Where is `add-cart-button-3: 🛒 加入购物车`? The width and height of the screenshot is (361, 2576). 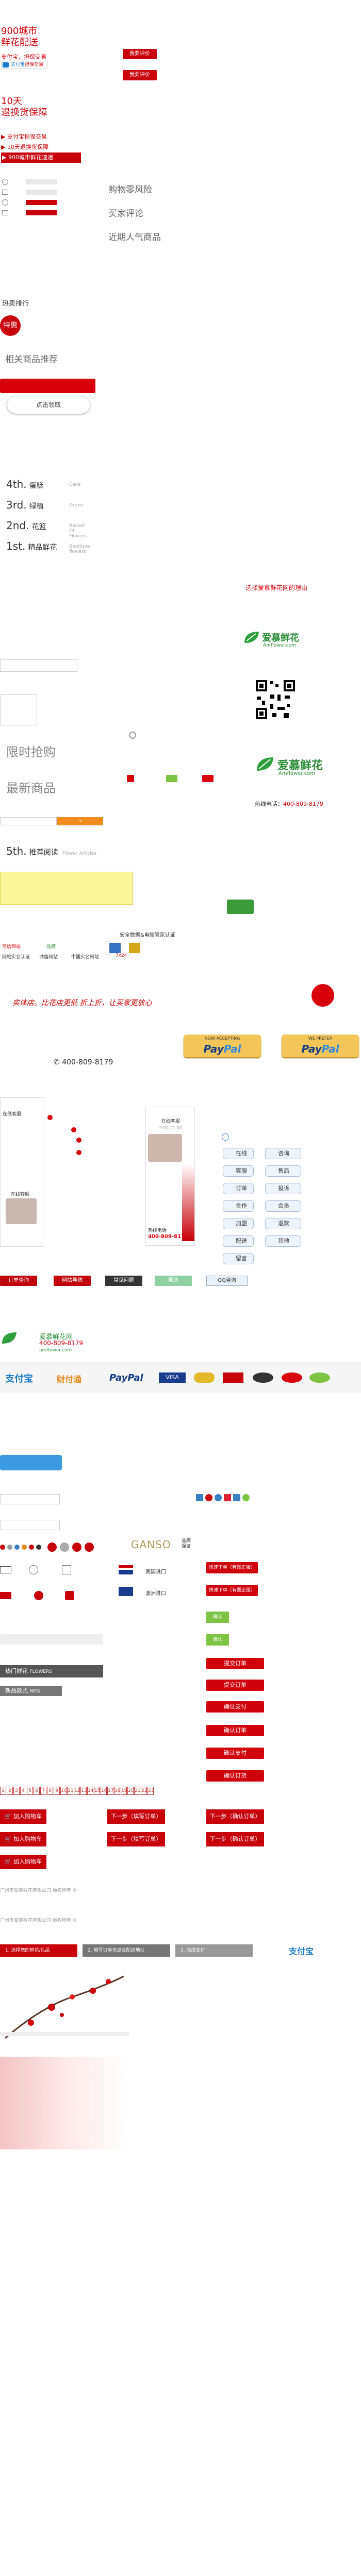 add-cart-button-3: 🛒 加入购物车 is located at coordinates (23, 1862).